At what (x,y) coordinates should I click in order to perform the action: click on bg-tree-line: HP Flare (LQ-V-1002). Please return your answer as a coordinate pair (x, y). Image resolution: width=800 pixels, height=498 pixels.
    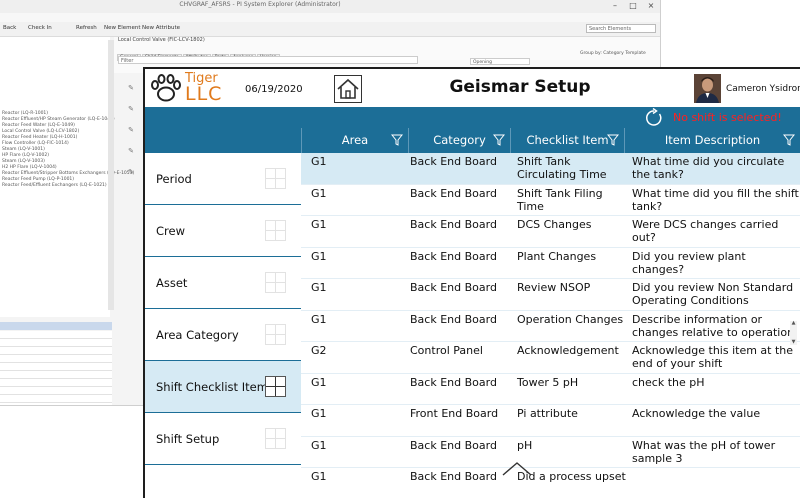
    Looking at the image, I should click on (25, 155).